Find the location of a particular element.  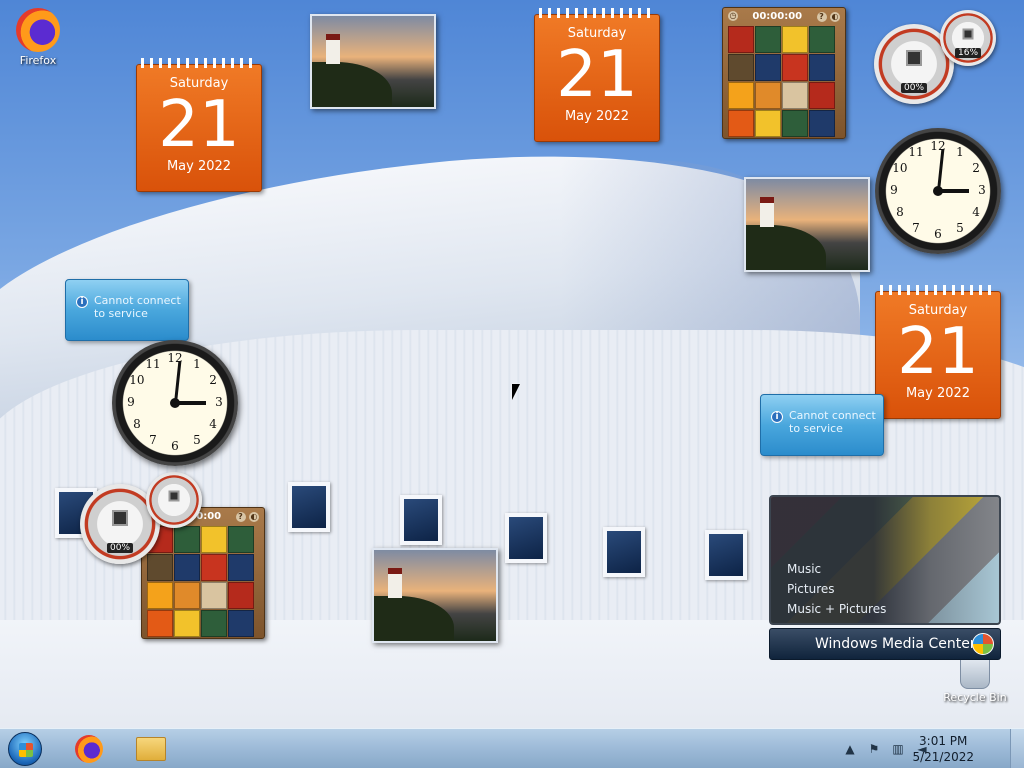

media-center-title: Windows Media Center is located at coordinates (895, 644).